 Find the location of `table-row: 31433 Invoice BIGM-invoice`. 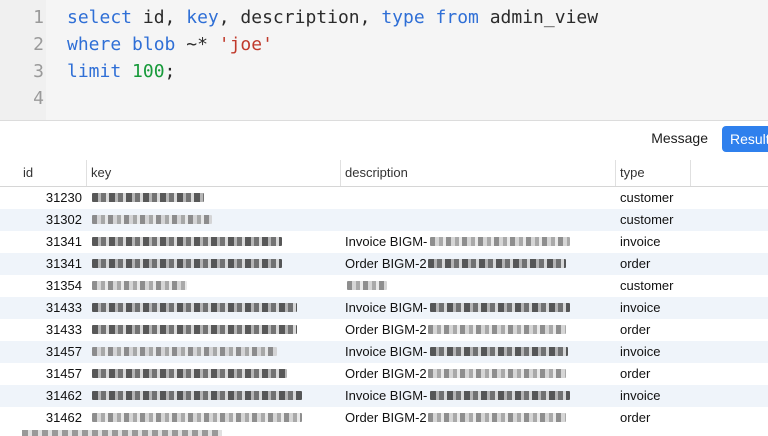

table-row: 31433 Invoice BIGM-invoice is located at coordinates (384, 308).